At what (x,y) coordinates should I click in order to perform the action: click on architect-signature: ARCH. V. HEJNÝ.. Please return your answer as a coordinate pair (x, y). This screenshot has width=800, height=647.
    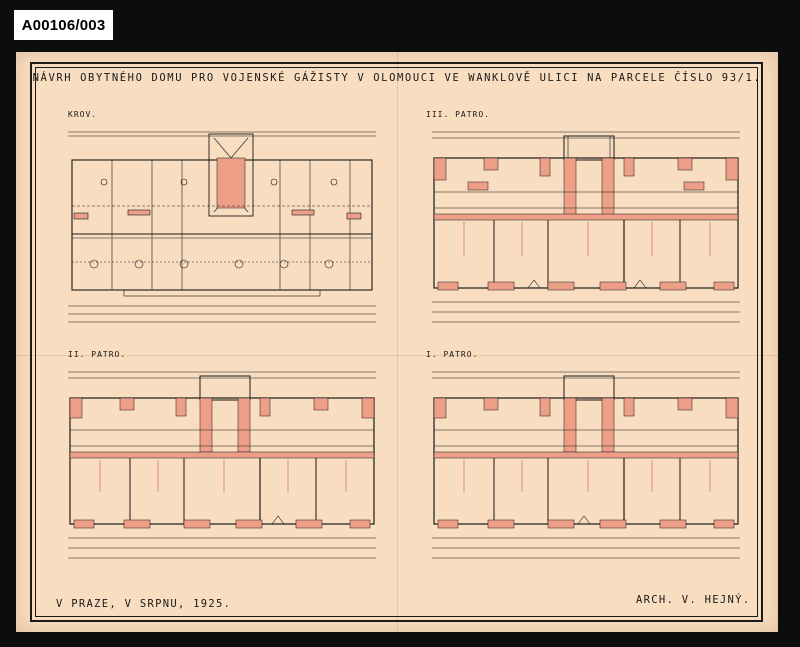
    Looking at the image, I should click on (693, 600).